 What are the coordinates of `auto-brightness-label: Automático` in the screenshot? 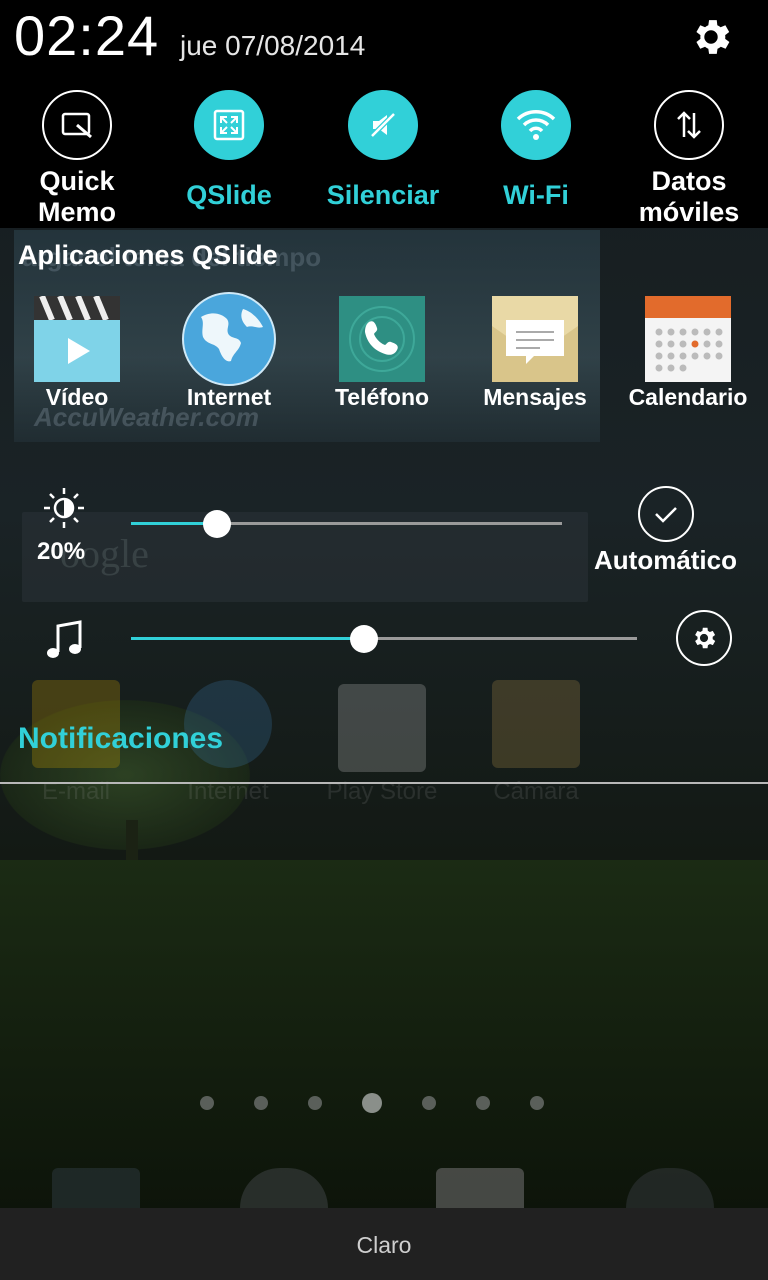 It's located at (665, 560).